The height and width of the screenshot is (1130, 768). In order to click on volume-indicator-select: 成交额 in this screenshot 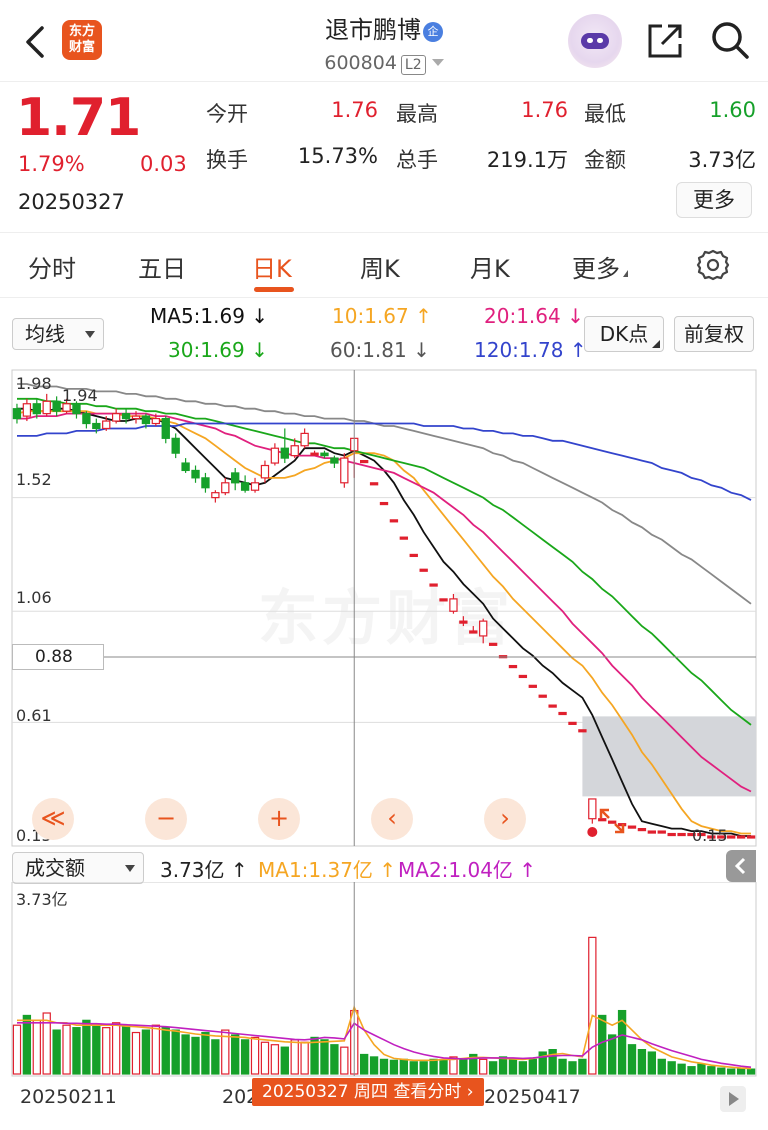, I will do `click(78, 868)`.